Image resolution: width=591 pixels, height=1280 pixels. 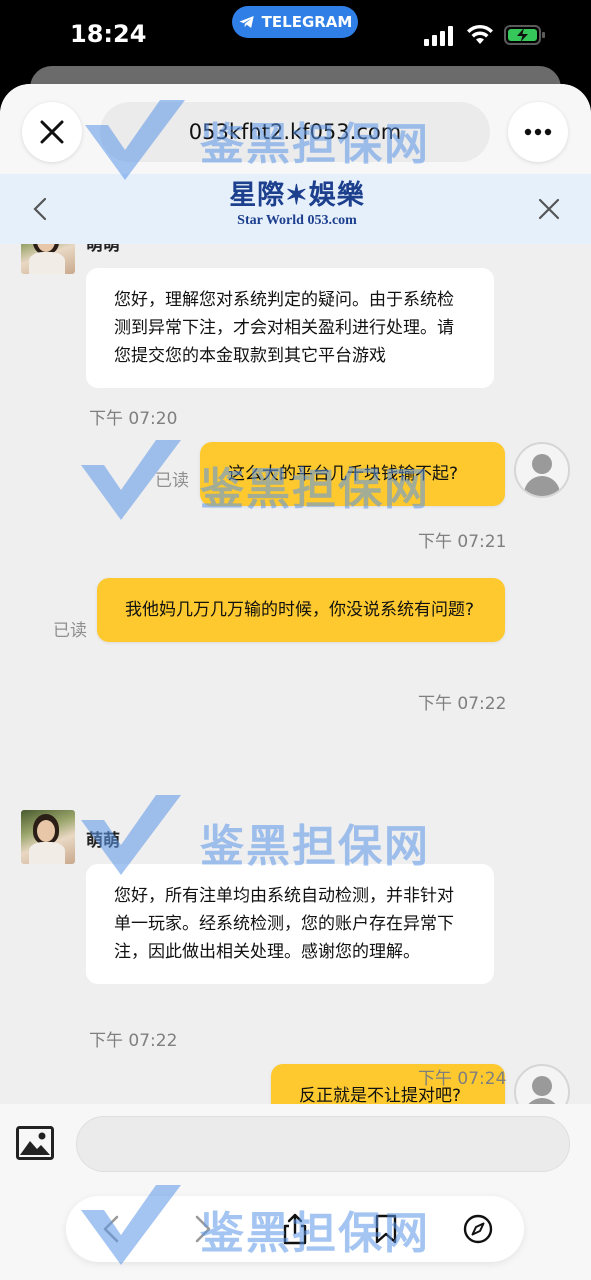 I want to click on wifi-icon, so click(x=480, y=34).